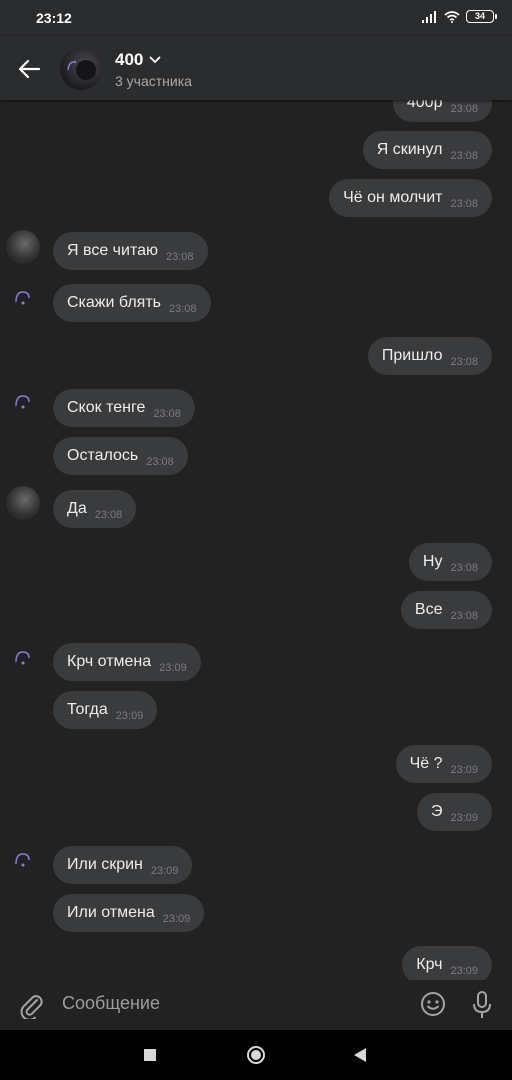  What do you see at coordinates (482, 1005) in the screenshot?
I see `microphone-icon` at bounding box center [482, 1005].